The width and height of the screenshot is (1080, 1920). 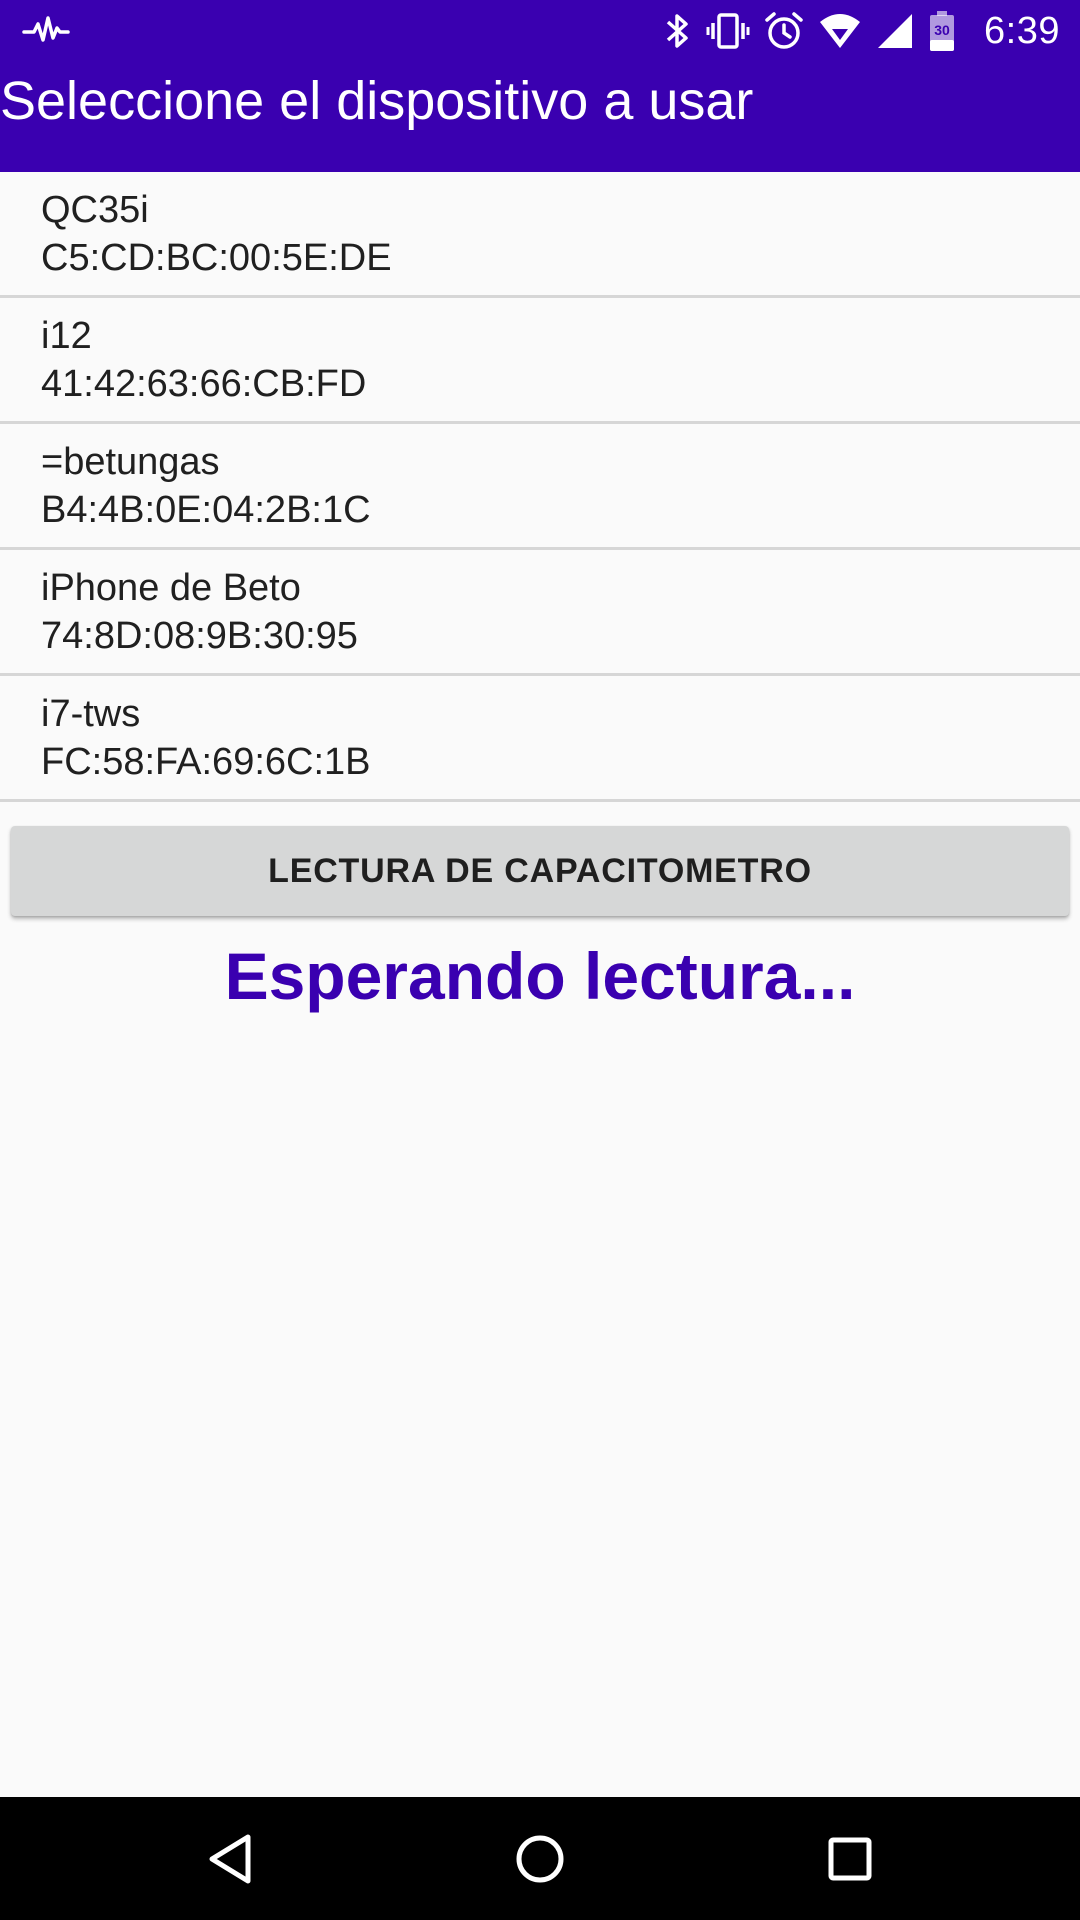 I want to click on read-capacitometer-button: LECTURA DE CAPACITOMETRO, so click(x=540, y=871).